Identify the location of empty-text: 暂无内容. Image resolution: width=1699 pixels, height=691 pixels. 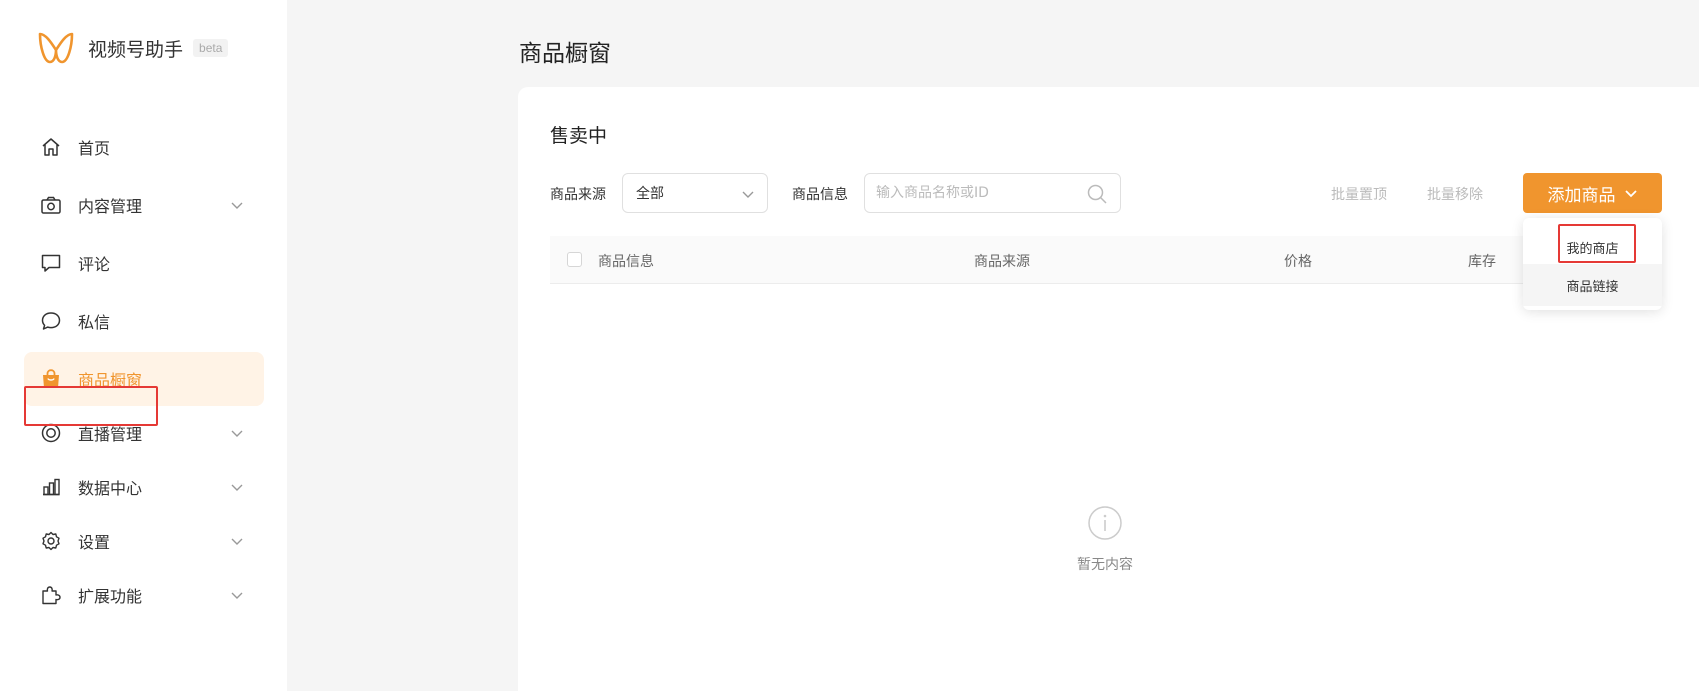
(1105, 565).